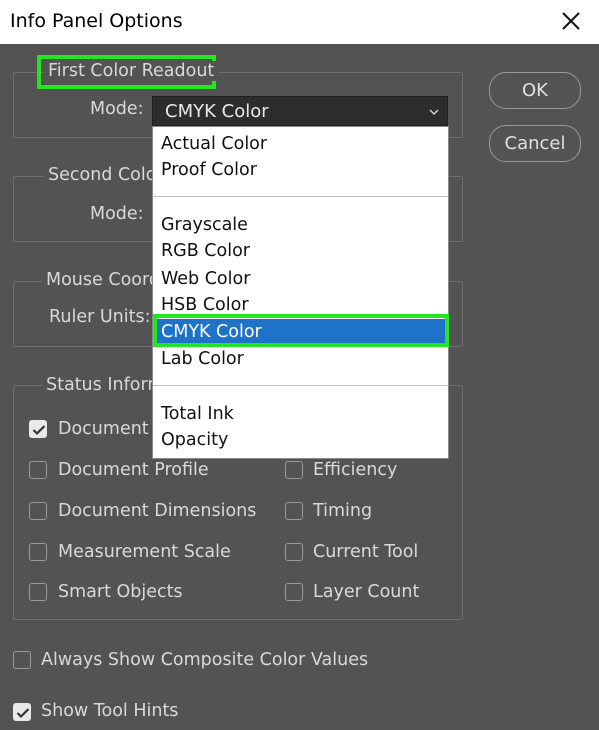  What do you see at coordinates (434, 112) in the screenshot?
I see `chevron-down-icon` at bounding box center [434, 112].